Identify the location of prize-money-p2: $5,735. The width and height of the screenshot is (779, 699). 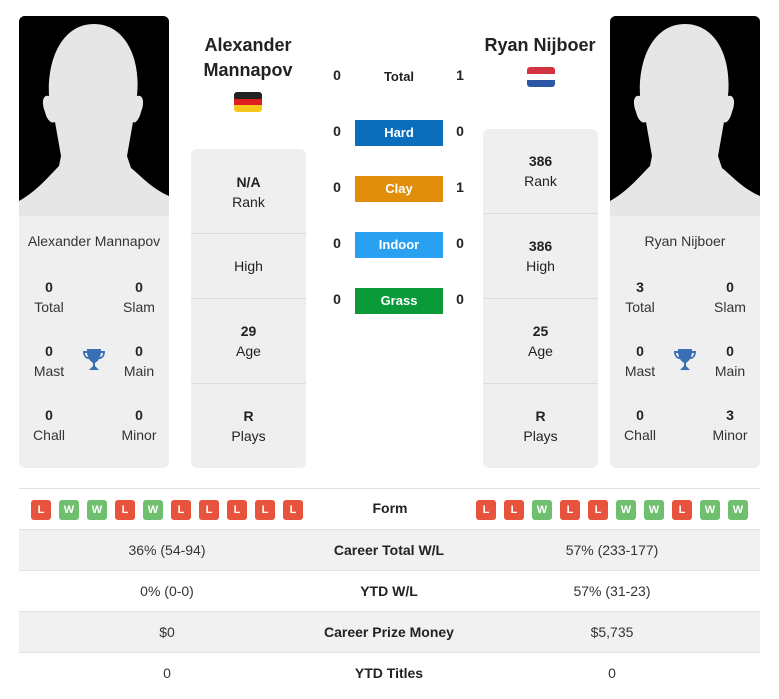
(612, 632).